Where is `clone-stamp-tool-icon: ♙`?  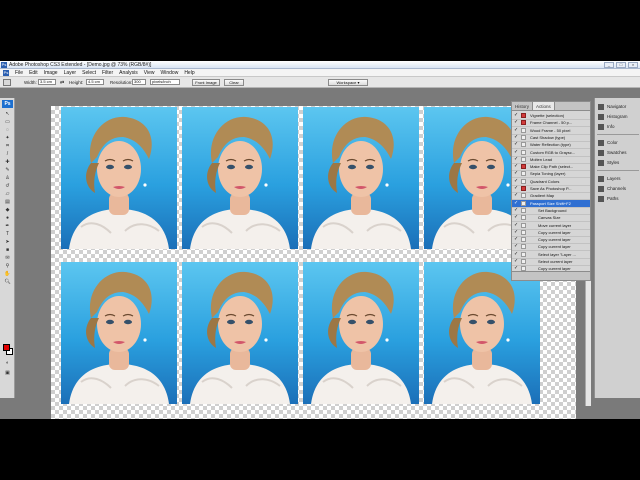
clone-stamp-tool-icon: ♙ is located at coordinates (7, 178).